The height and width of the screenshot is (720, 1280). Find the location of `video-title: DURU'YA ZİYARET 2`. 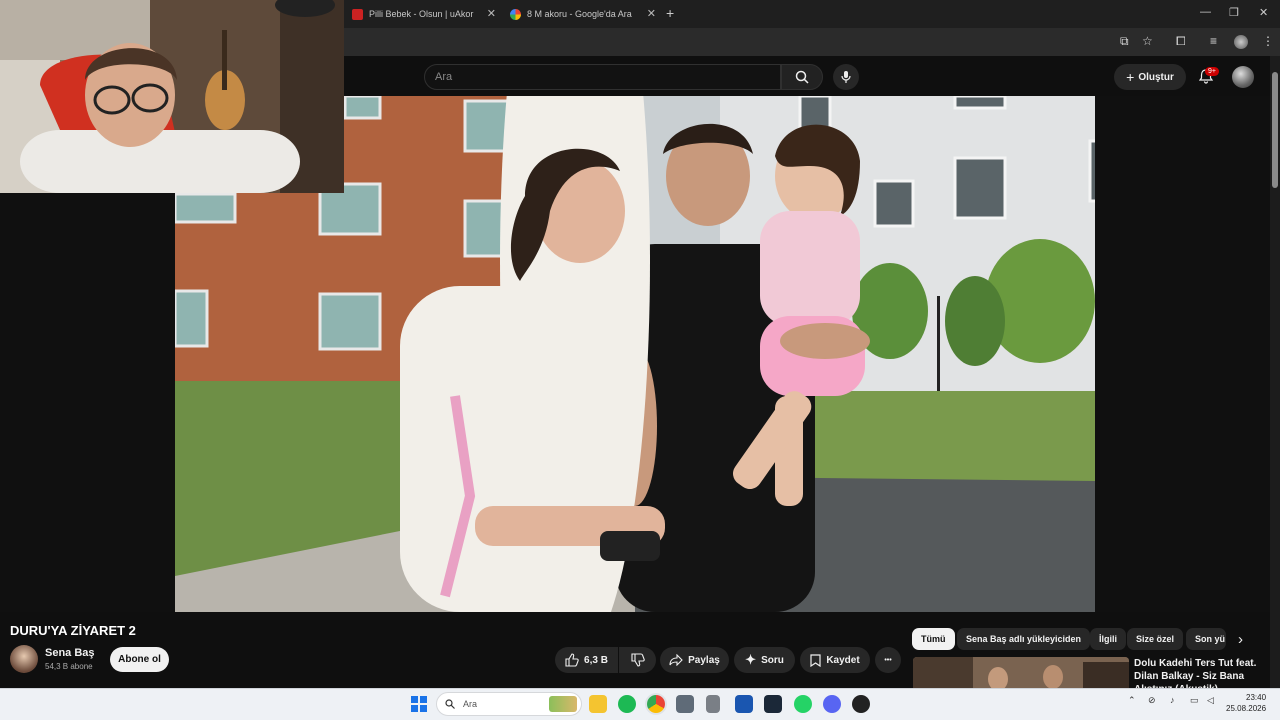

video-title: DURU'YA ZİYARET 2 is located at coordinates (73, 630).